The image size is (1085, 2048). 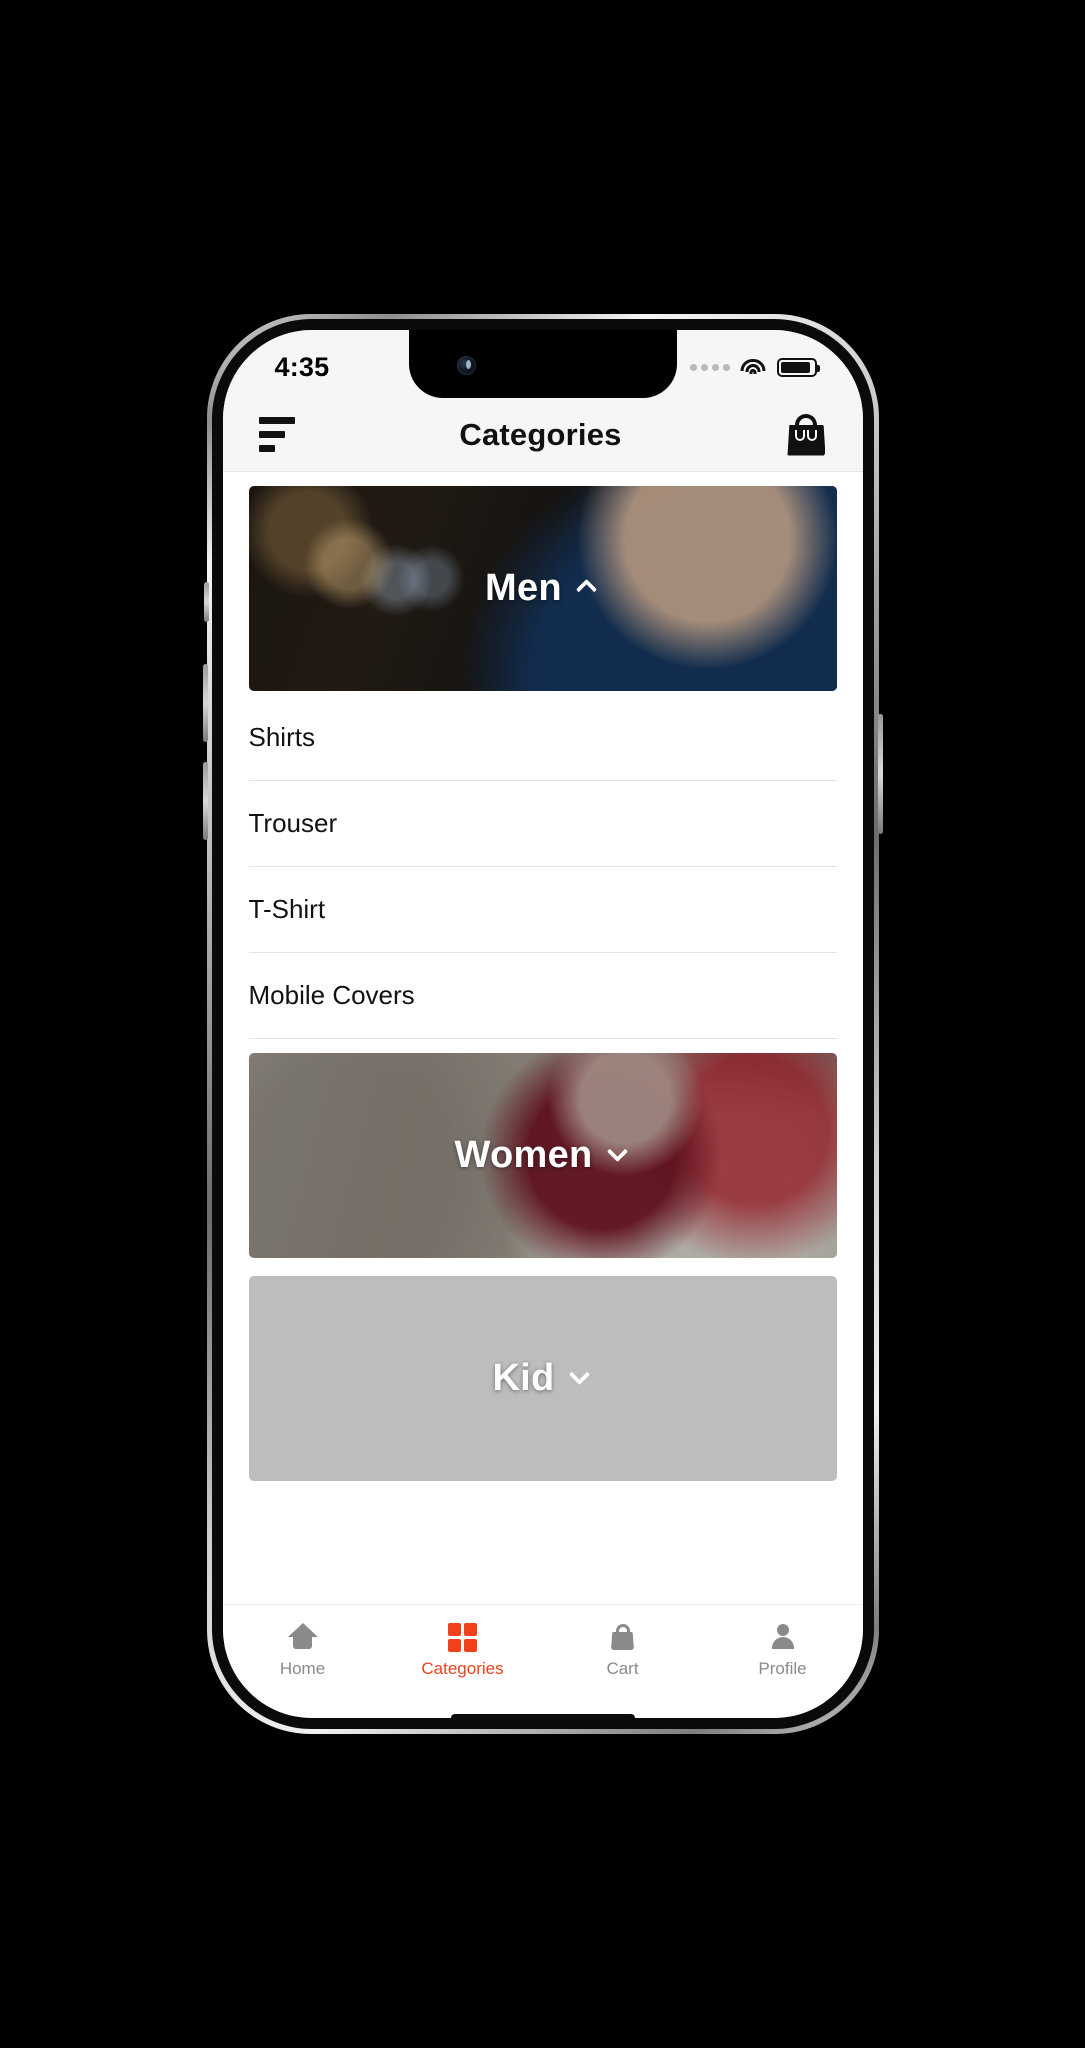 I want to click on category-banner-women: Women, so click(x=542, y=1155).